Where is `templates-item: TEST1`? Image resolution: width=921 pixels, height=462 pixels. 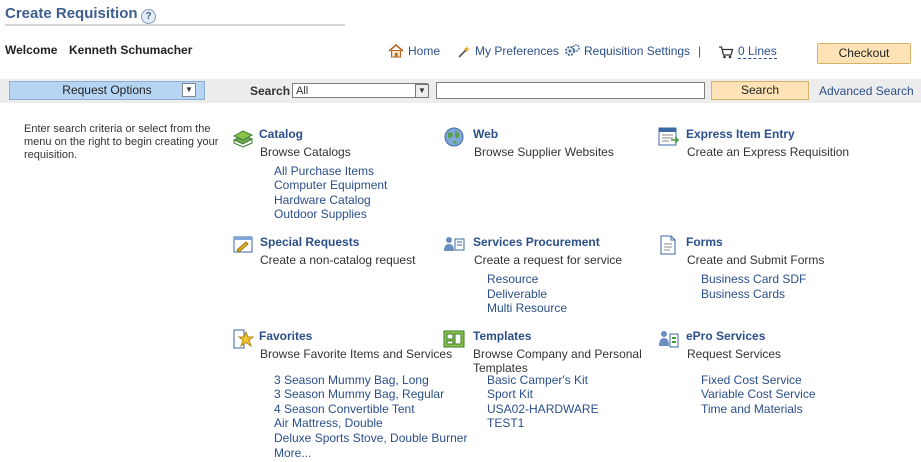
templates-item: TEST1 is located at coordinates (505, 423).